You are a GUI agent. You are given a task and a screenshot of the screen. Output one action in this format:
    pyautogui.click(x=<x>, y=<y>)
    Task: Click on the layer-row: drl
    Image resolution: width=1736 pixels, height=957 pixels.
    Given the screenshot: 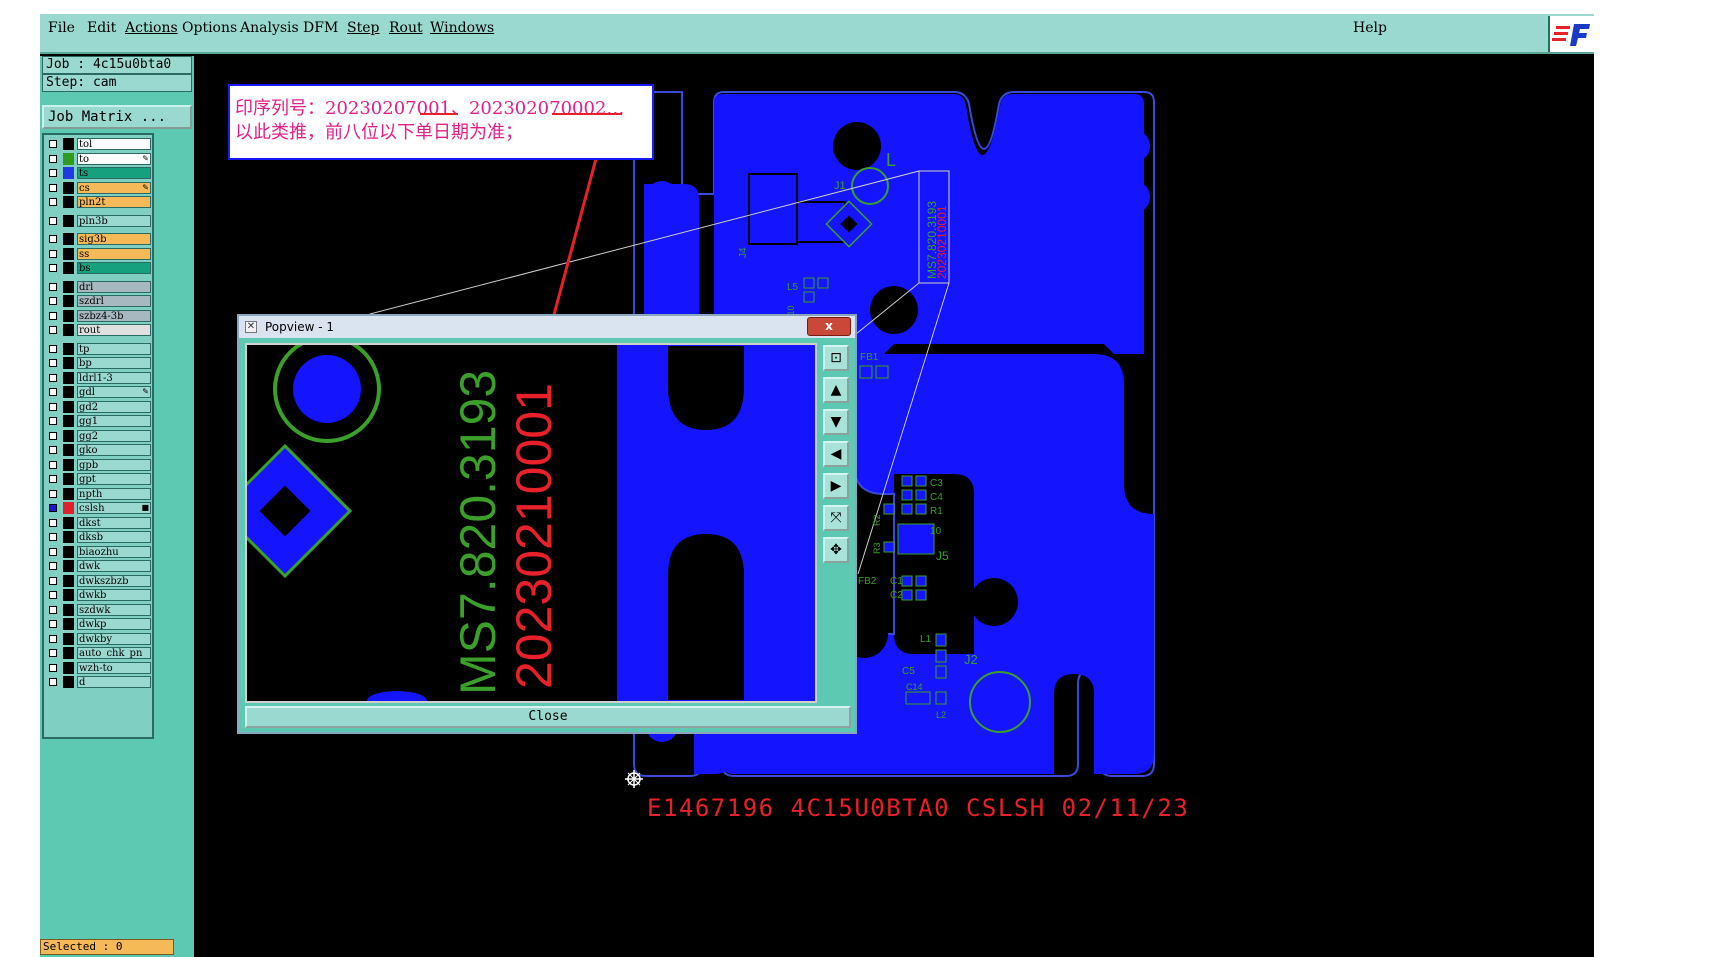 What is the action you would take?
    pyautogui.click(x=99, y=287)
    